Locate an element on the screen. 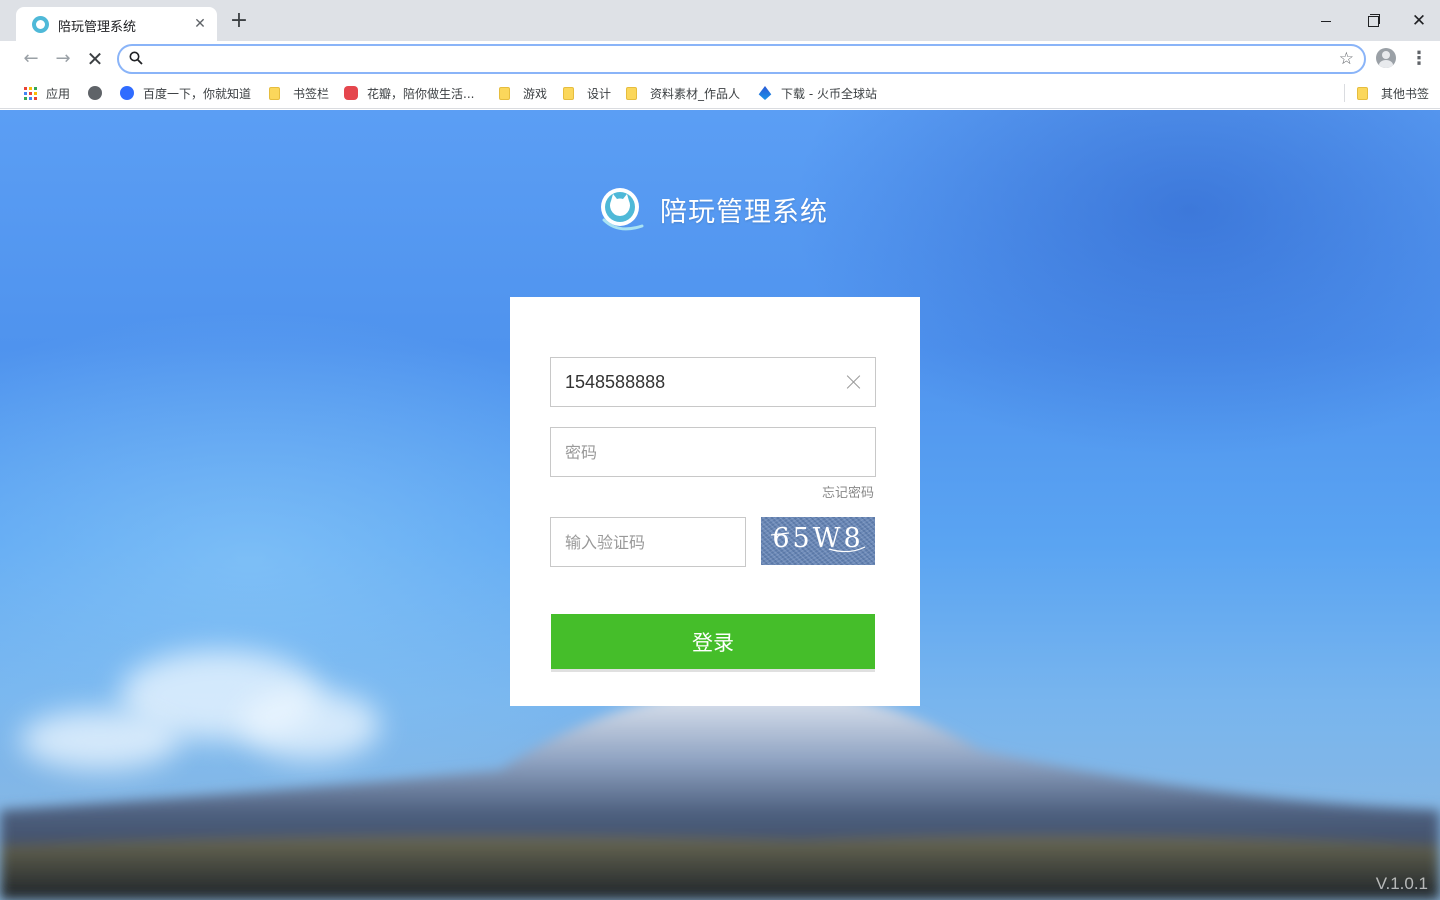  bookmark-star-icon: ☆ is located at coordinates (1346, 59).